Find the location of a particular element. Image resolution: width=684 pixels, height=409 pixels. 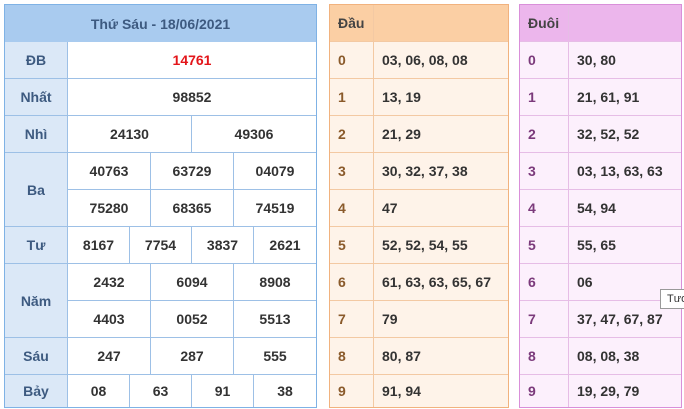

row-label-bay: Bảy is located at coordinates (36, 391).